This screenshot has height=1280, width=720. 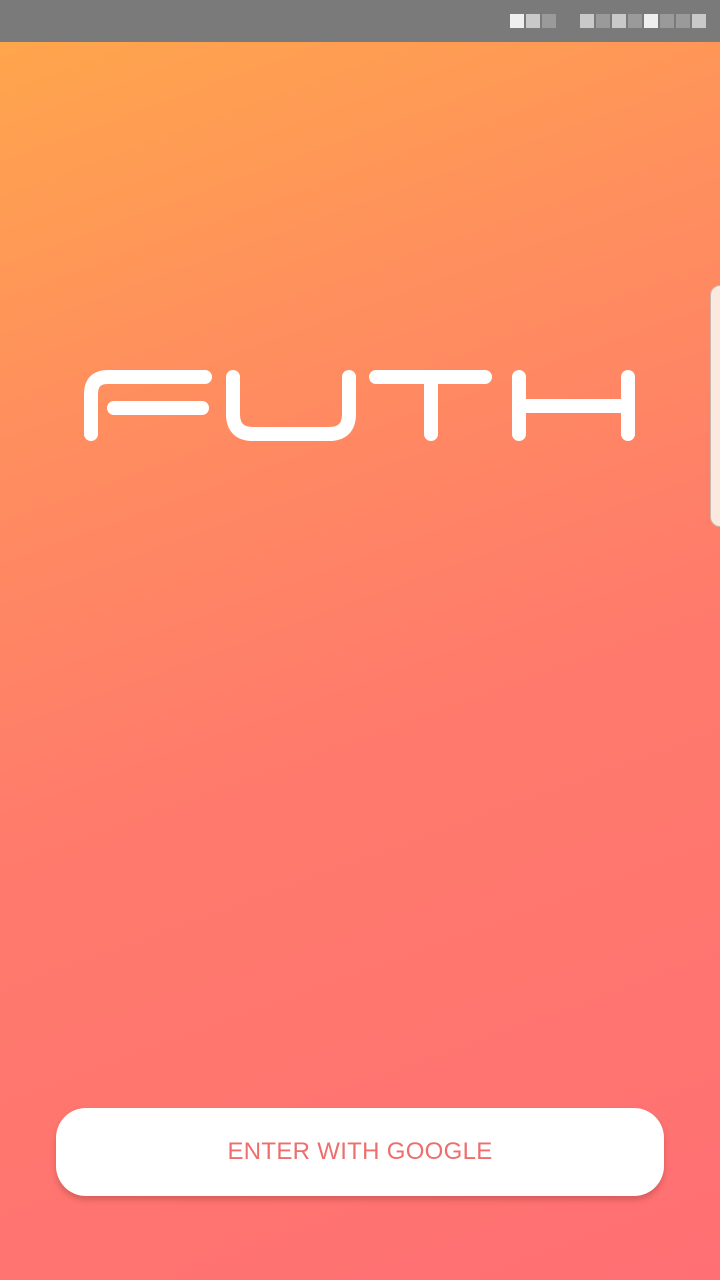 I want to click on app-logo, so click(x=360, y=406).